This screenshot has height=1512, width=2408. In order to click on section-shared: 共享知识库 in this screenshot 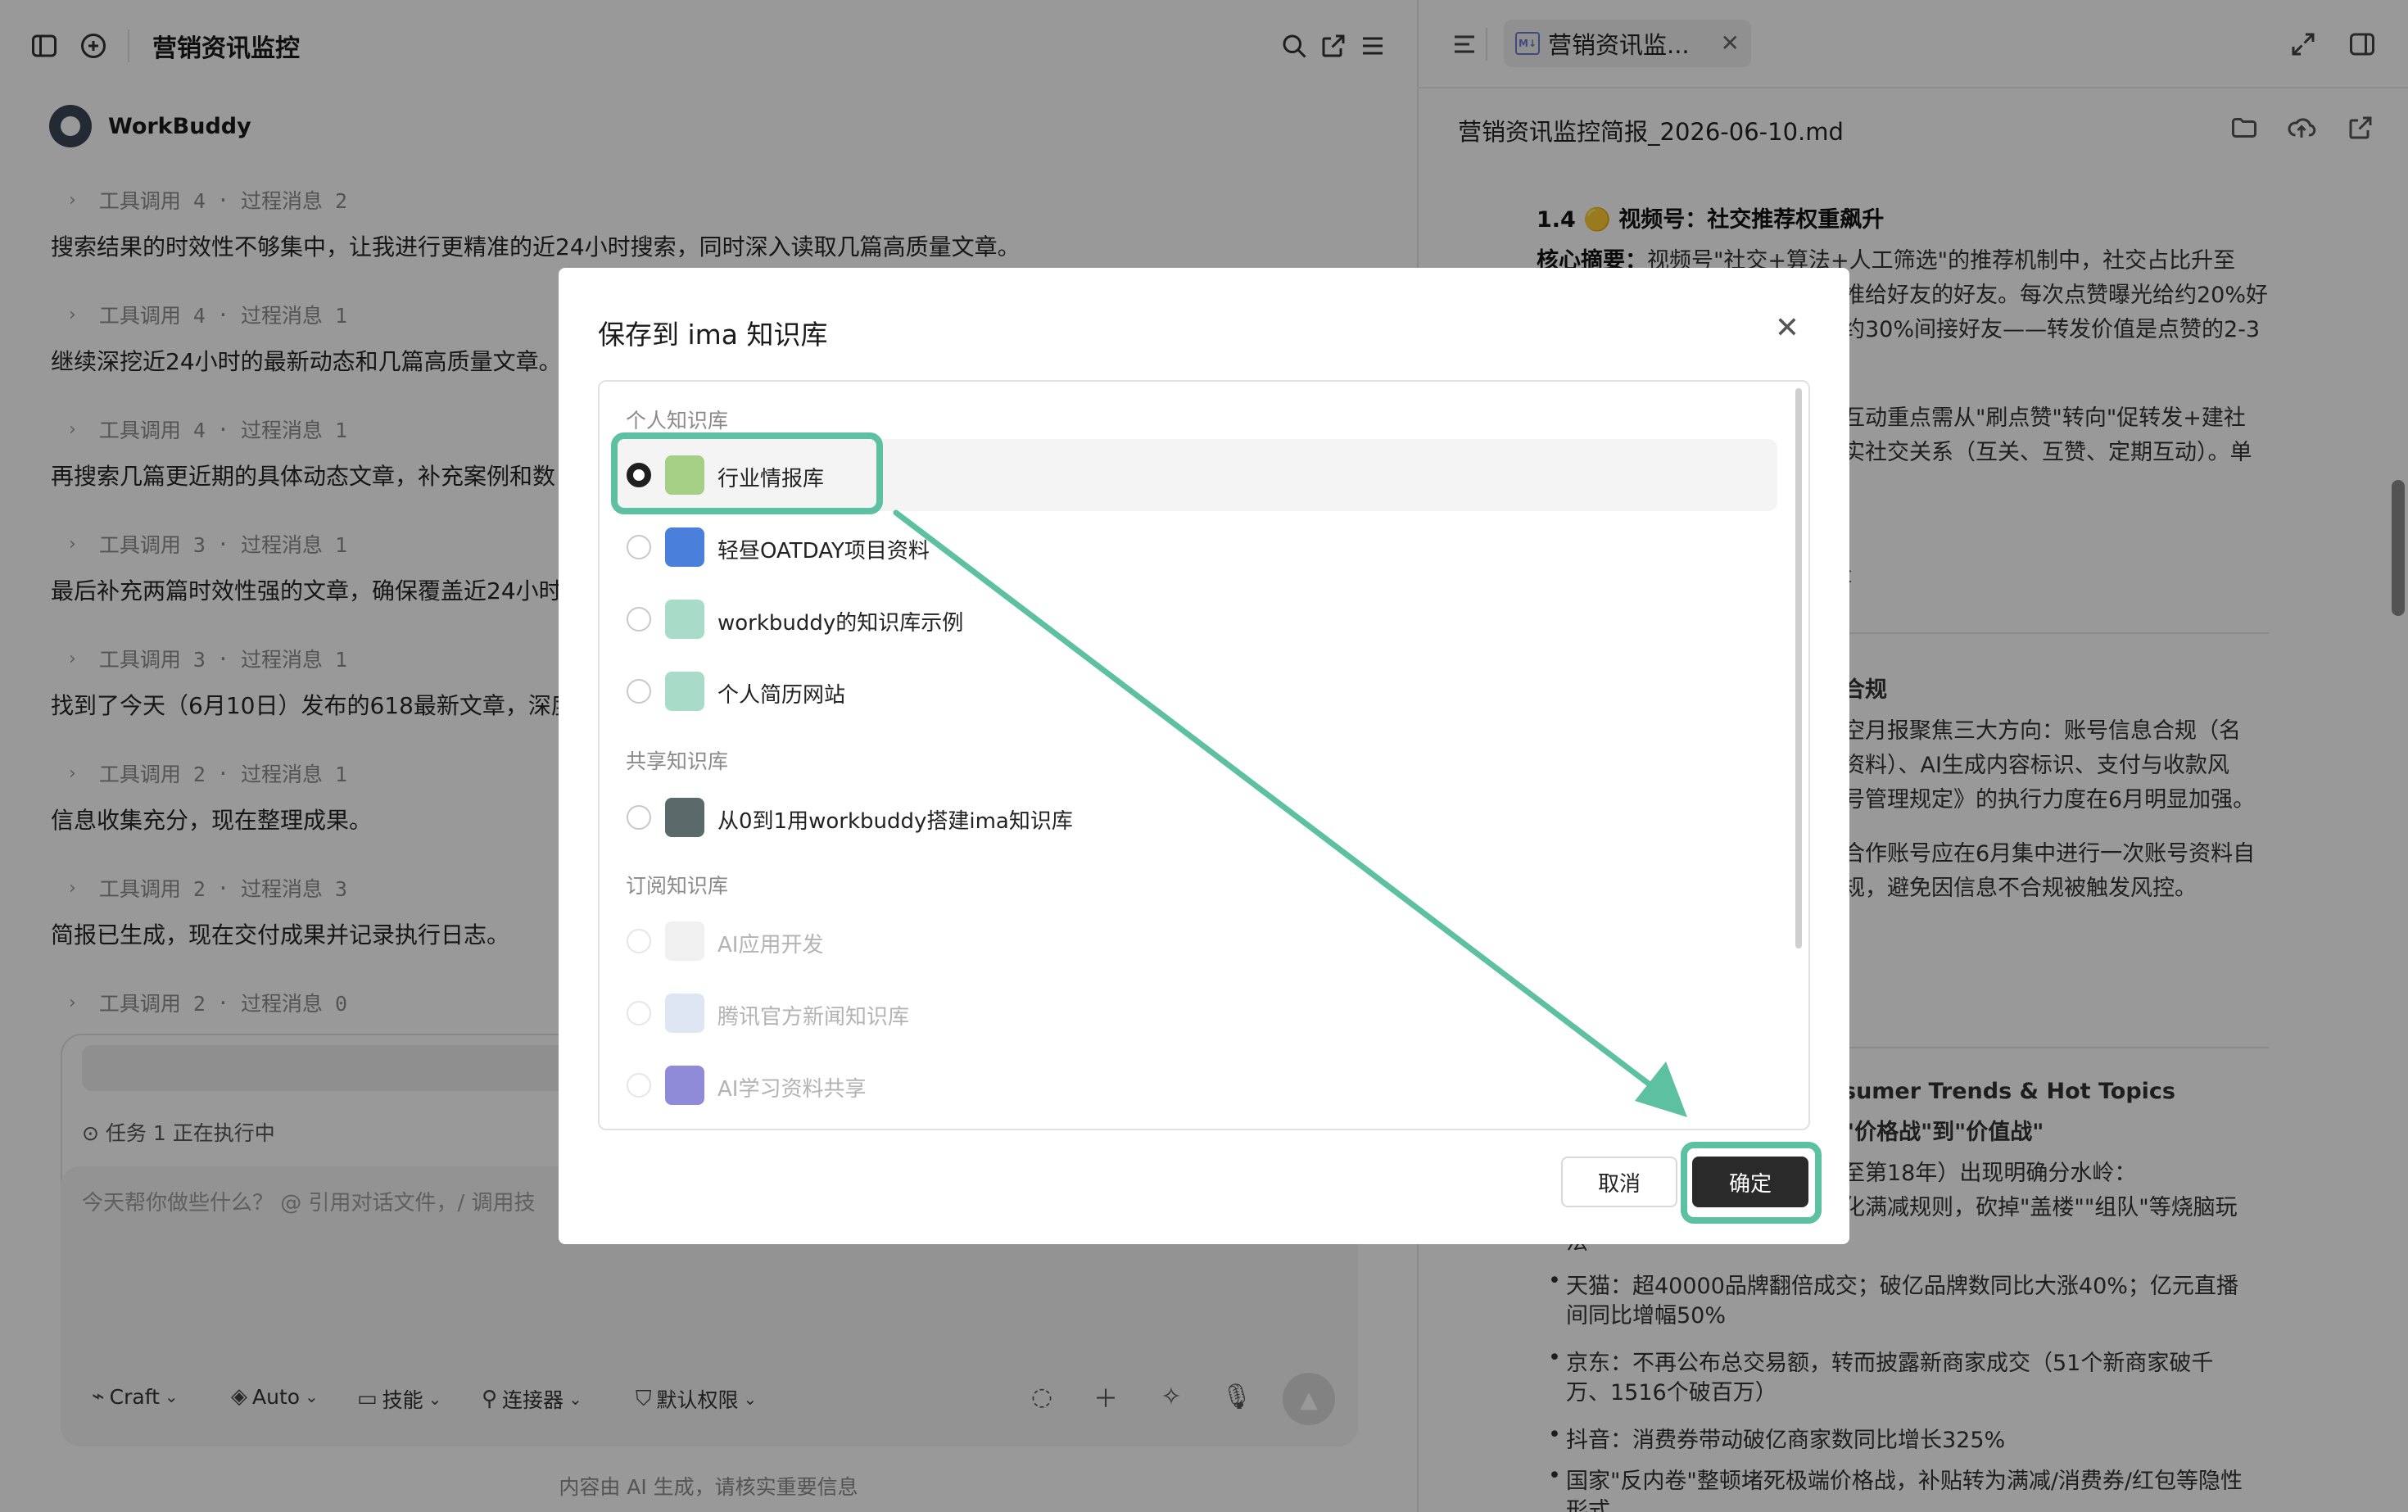, I will do `click(677, 761)`.